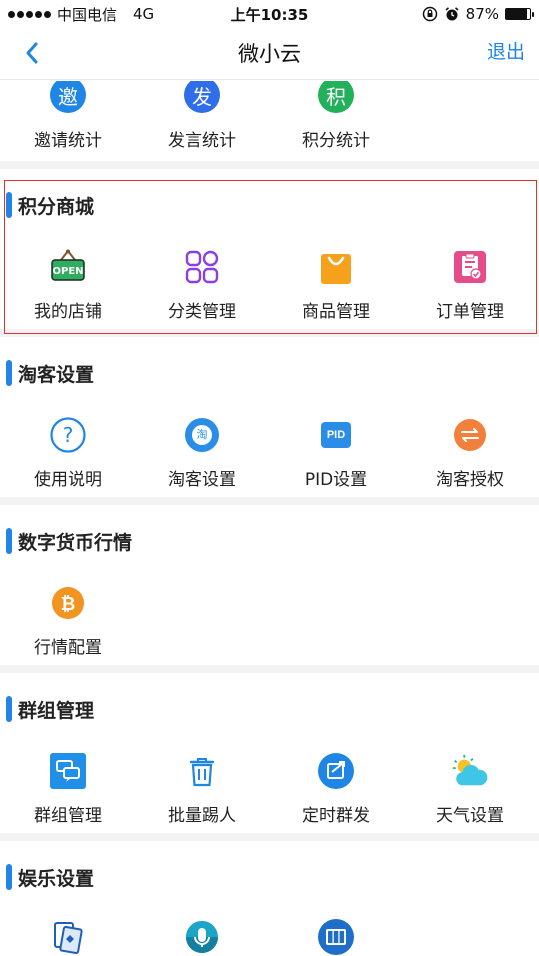  Describe the element at coordinates (470, 435) in the screenshot. I see `transfer-icon` at that location.